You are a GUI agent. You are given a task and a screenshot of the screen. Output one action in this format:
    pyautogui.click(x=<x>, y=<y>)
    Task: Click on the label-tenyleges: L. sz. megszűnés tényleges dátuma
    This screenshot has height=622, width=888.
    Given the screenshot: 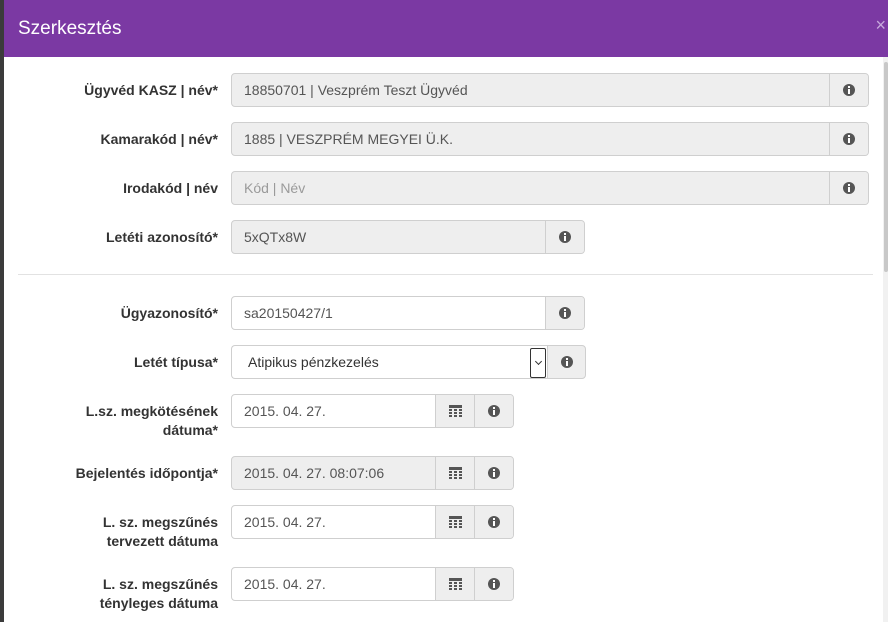 What is the action you would take?
    pyautogui.click(x=113, y=594)
    